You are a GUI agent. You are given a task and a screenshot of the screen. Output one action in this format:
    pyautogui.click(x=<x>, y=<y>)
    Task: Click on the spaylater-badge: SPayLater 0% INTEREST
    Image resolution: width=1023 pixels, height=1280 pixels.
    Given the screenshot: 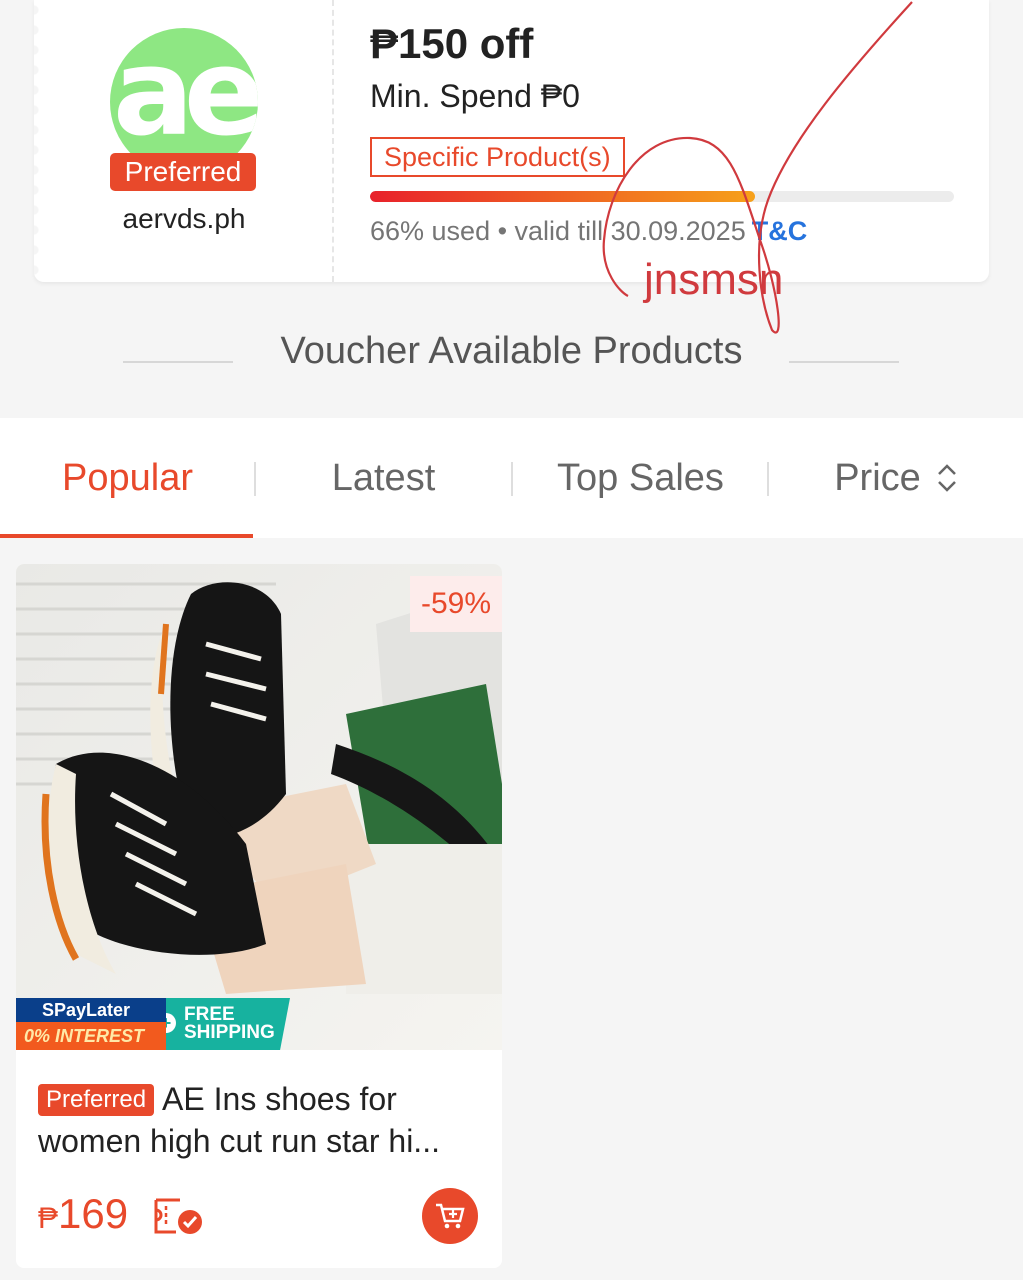 What is the action you would take?
    pyautogui.click(x=91, y=1024)
    